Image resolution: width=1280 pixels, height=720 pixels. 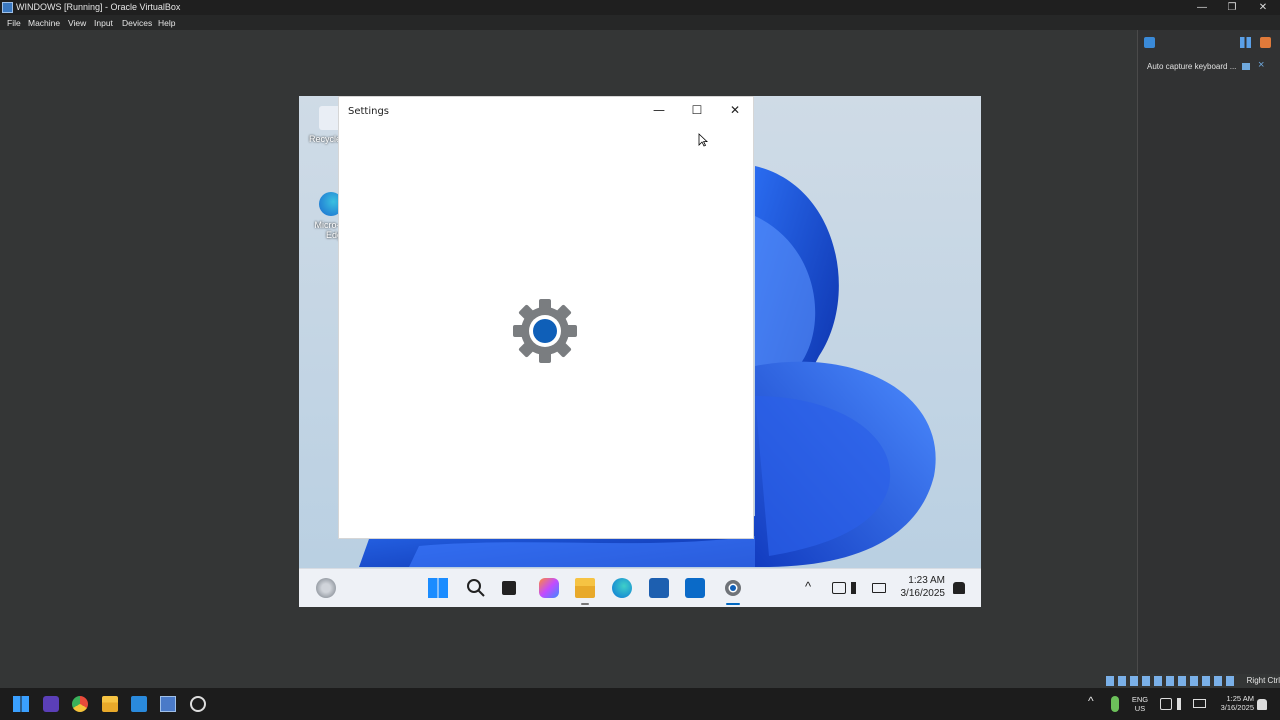 I want to click on weather-icon, so click(x=326, y=588).